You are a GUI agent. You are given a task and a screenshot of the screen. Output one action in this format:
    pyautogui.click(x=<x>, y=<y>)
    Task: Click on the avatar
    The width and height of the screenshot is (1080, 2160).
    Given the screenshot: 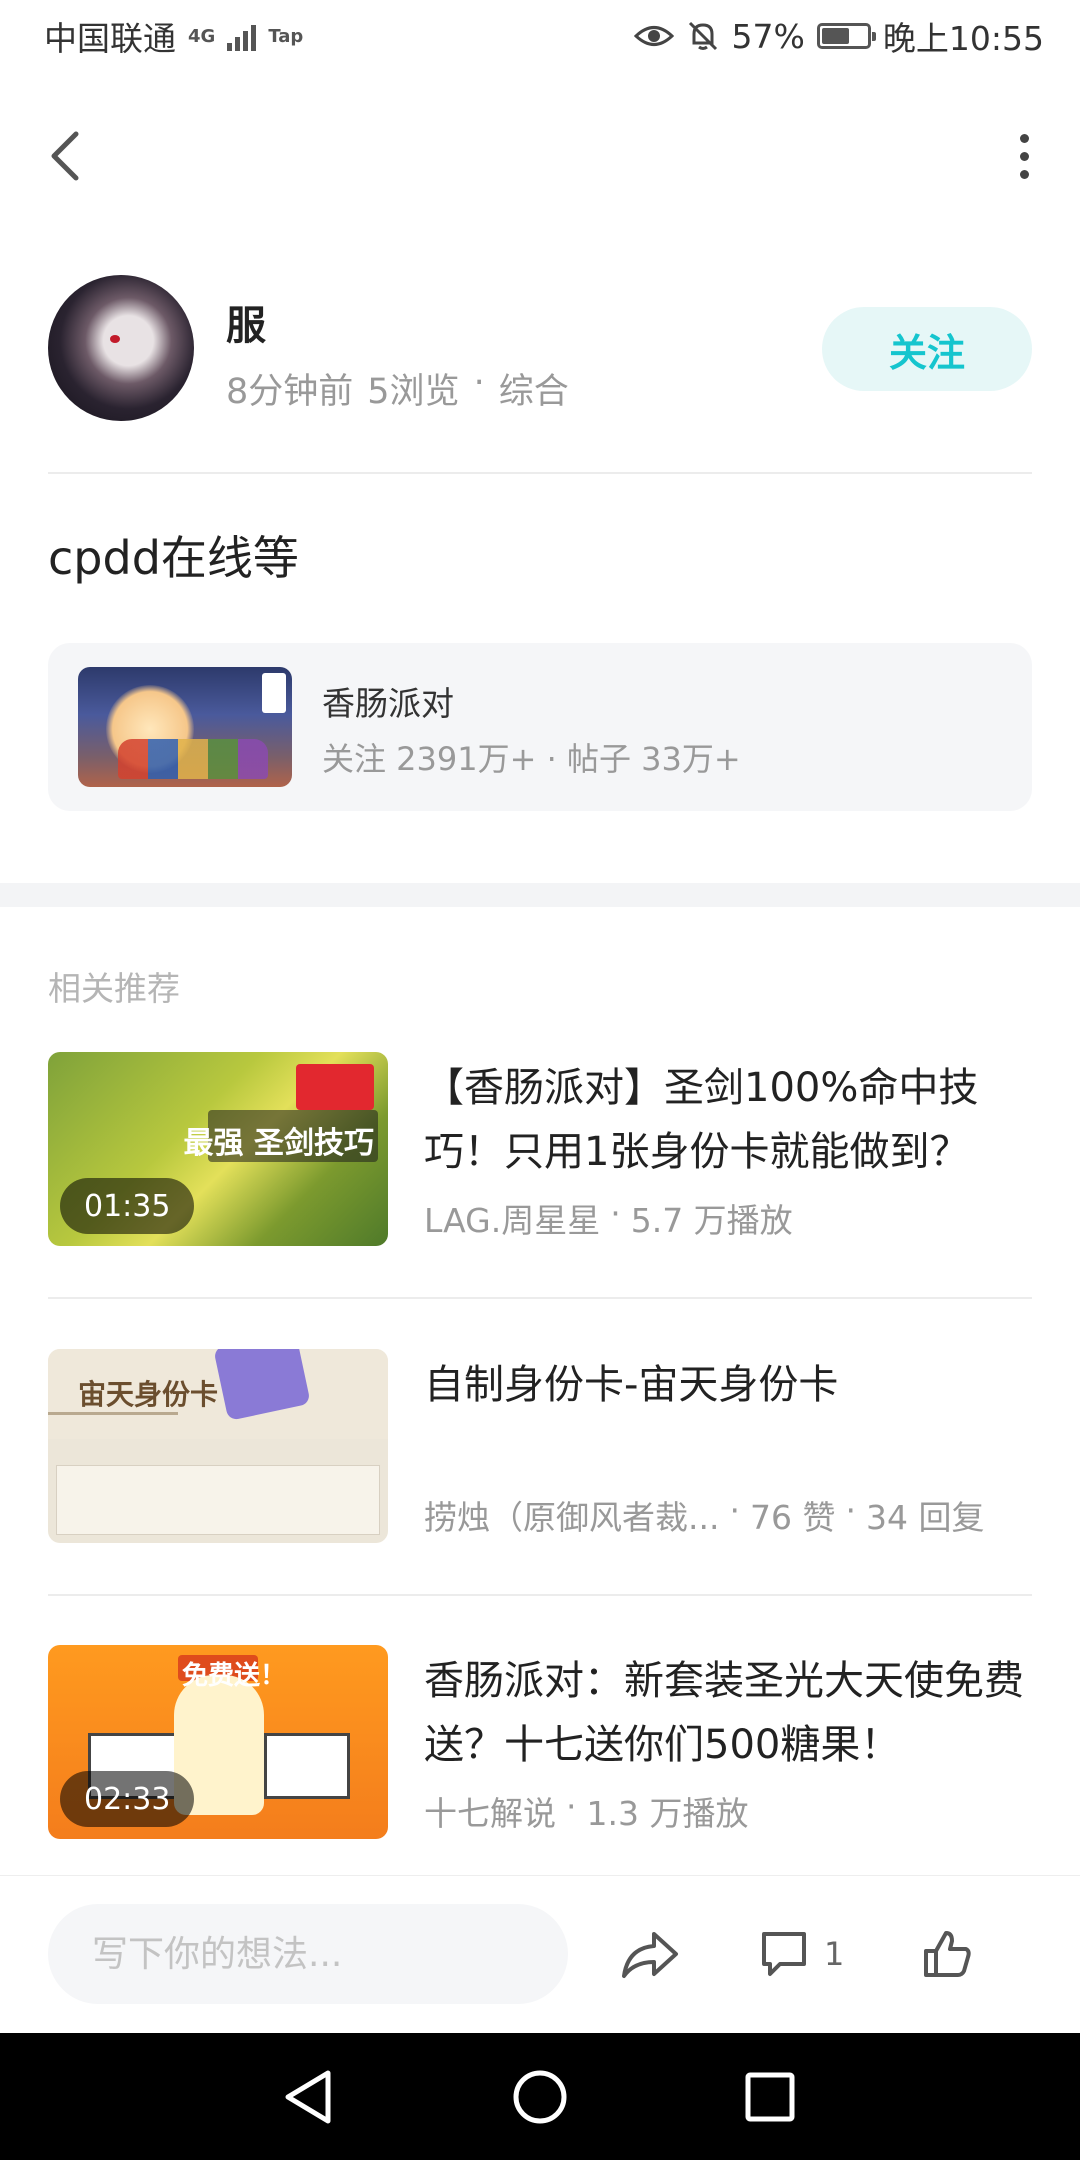 What is the action you would take?
    pyautogui.click(x=121, y=348)
    